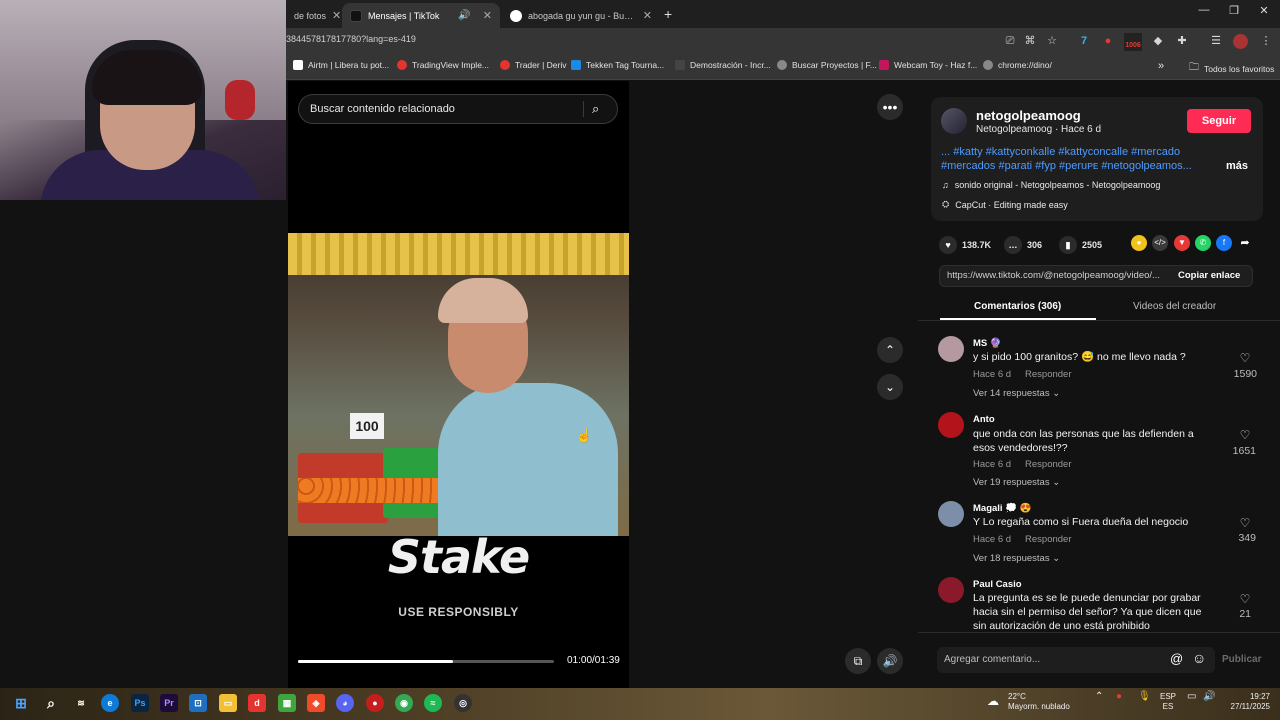  What do you see at coordinates (1099, 697) in the screenshot?
I see `tray-overflow-icon: ⌃` at bounding box center [1099, 697].